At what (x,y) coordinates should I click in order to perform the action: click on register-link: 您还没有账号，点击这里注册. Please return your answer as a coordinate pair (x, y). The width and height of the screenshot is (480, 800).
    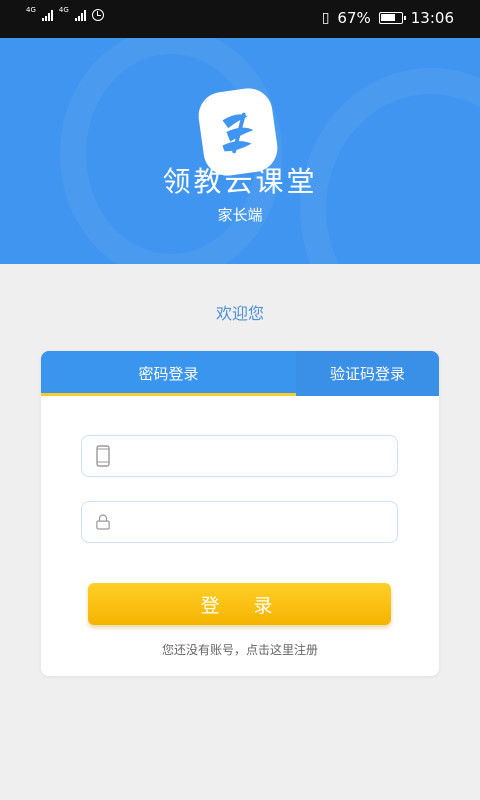
    Looking at the image, I should click on (240, 649).